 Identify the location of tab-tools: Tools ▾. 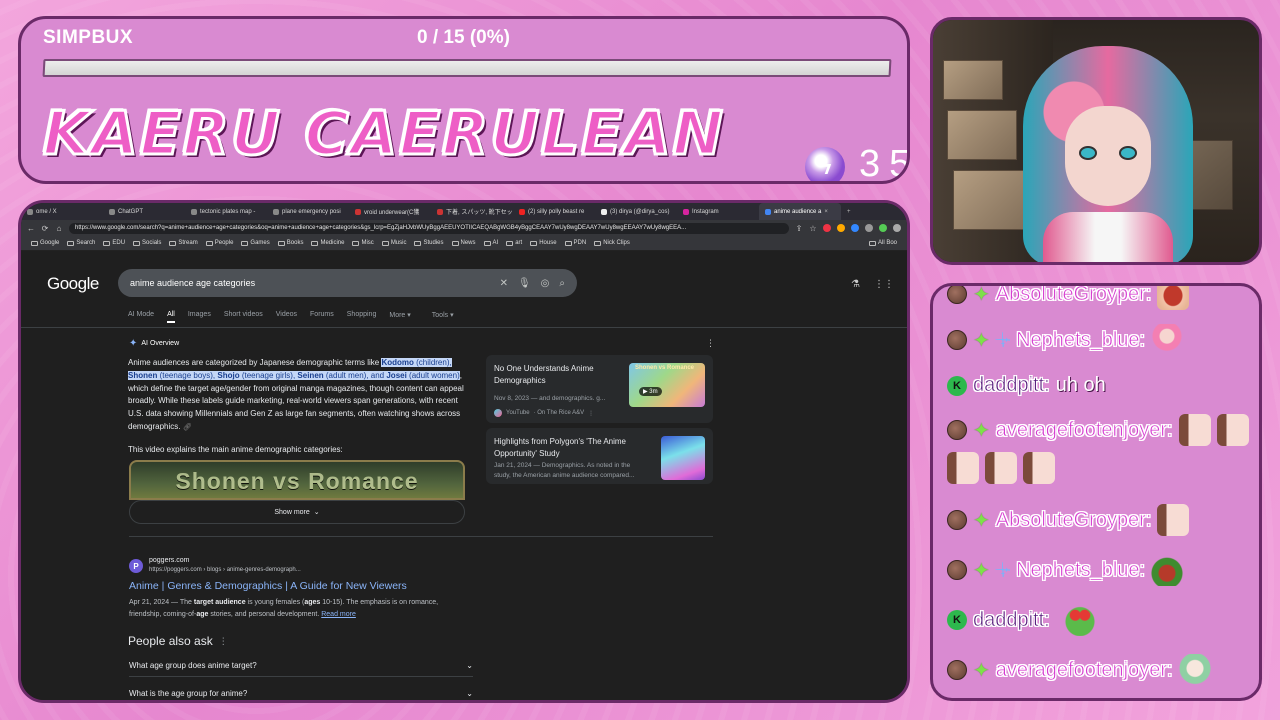
(443, 317).